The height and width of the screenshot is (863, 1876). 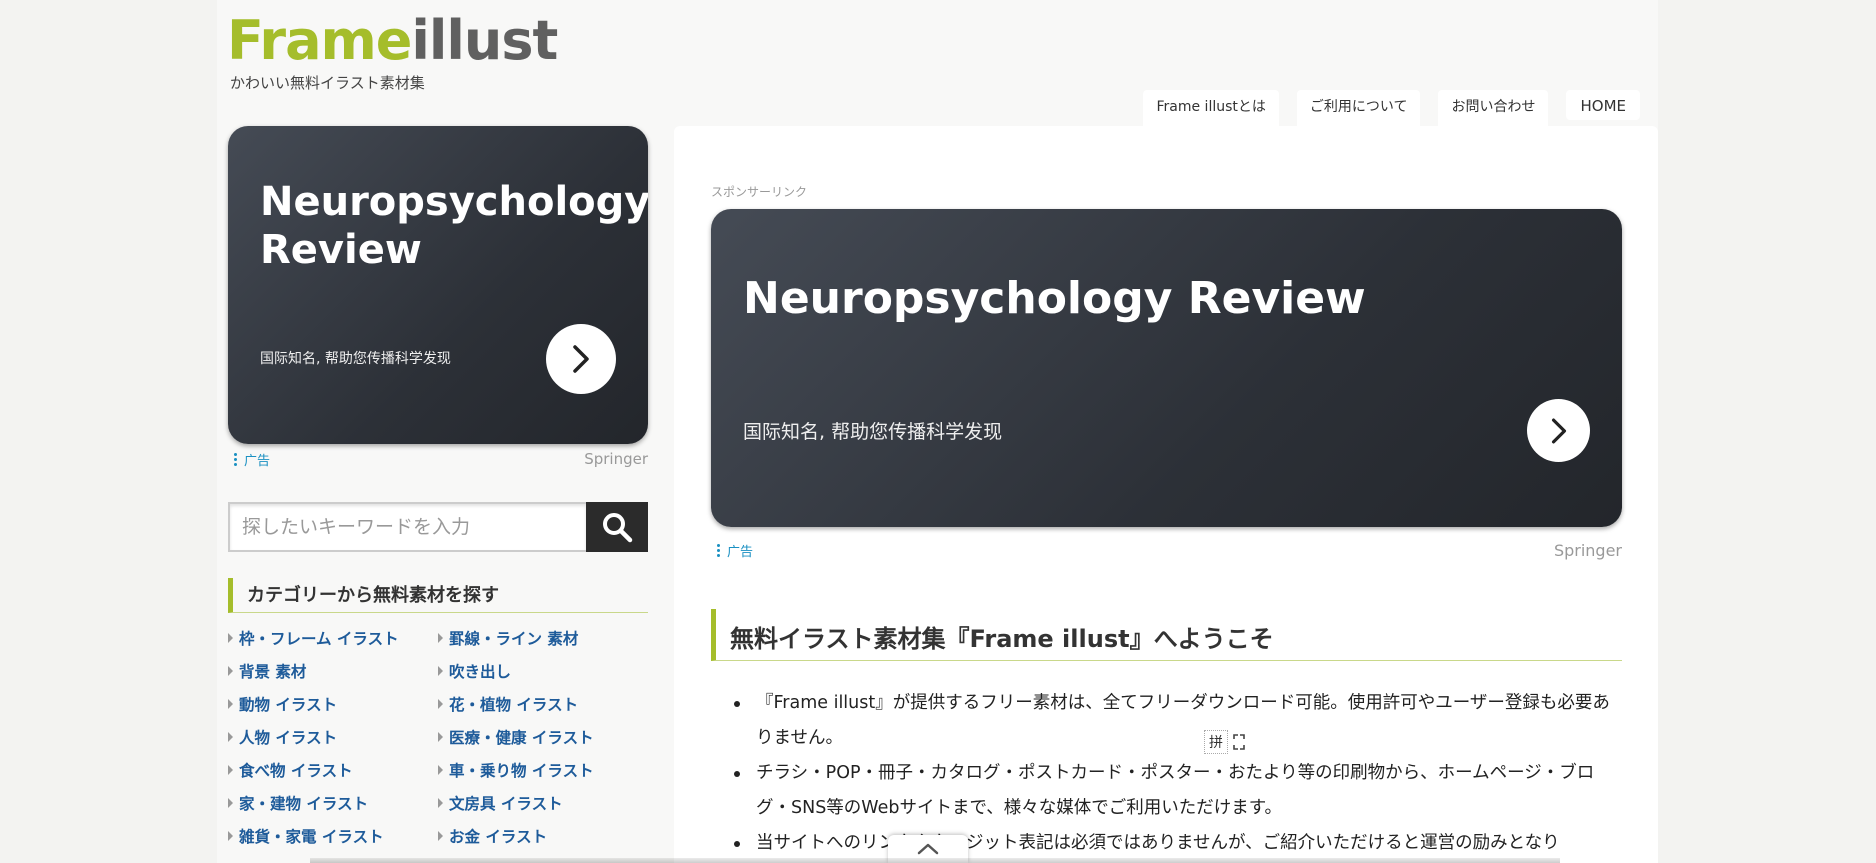 I want to click on category-link: 家・建物 イラスト, so click(x=333, y=803).